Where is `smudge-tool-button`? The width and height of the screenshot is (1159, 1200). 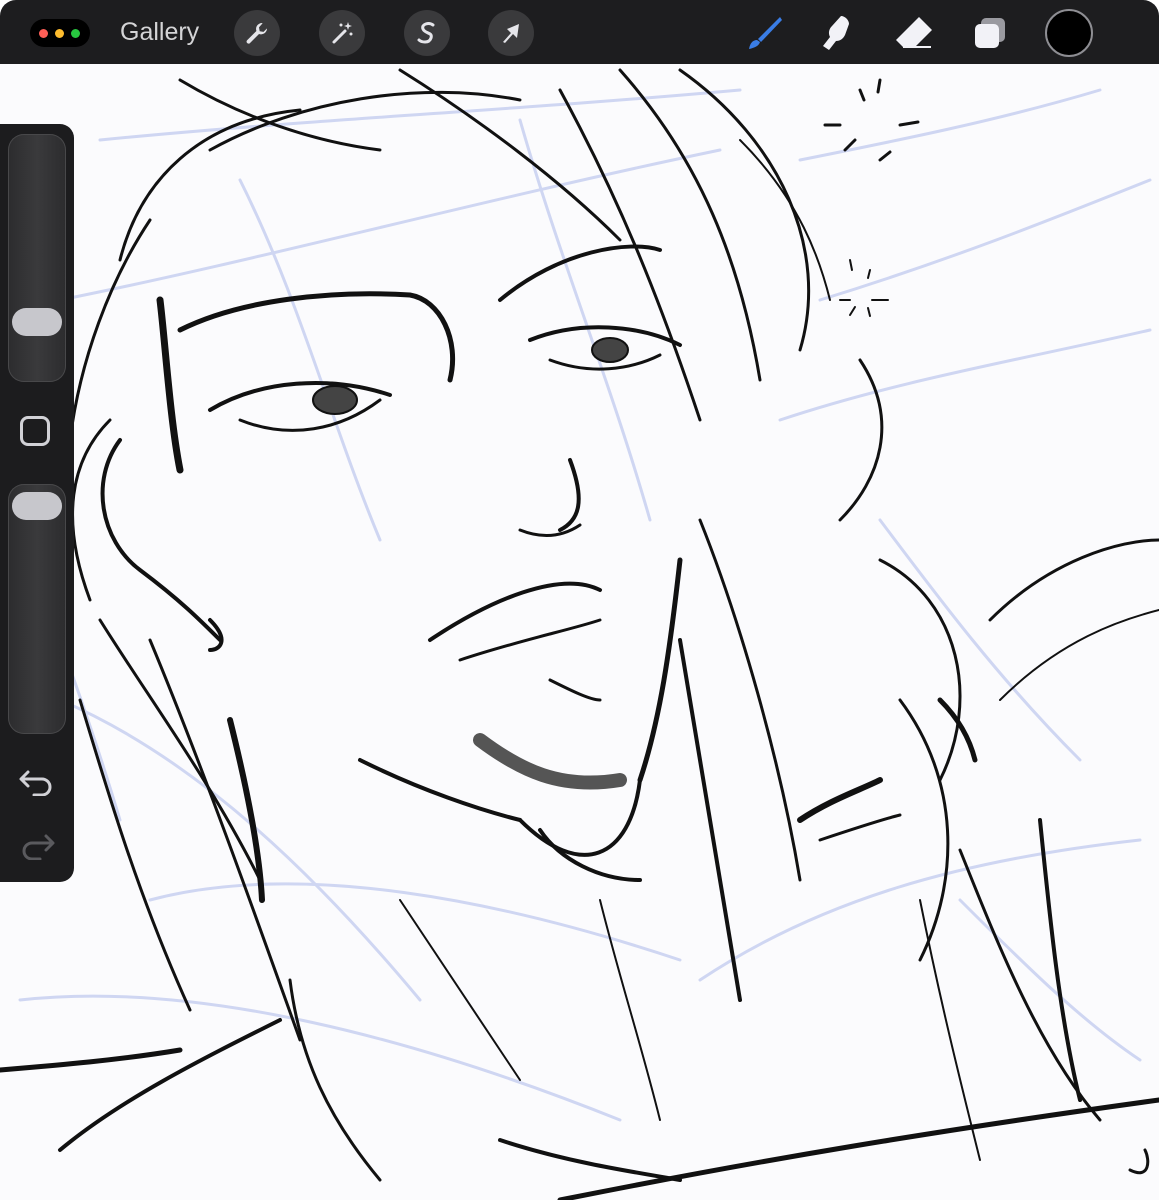 smudge-tool-button is located at coordinates (839, 33).